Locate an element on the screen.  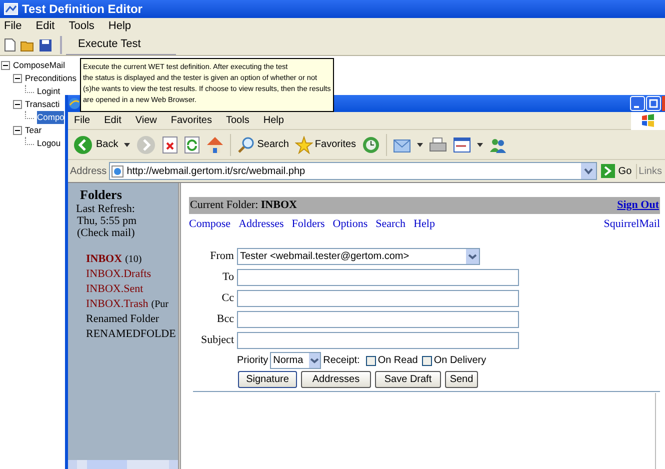
from-select: Tester <webmail.tester@gertom.com> is located at coordinates (358, 256).